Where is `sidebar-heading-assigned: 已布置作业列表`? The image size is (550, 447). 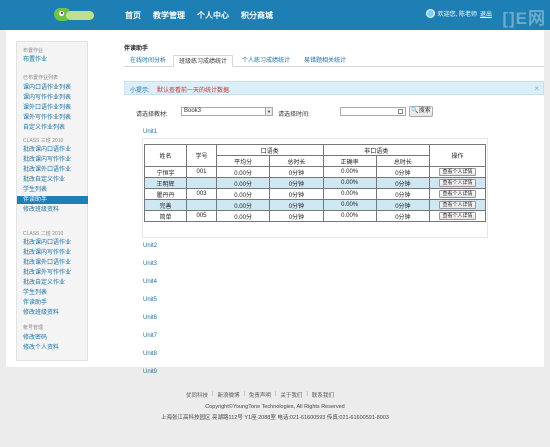
sidebar-heading-assigned: 已布置作业列表 is located at coordinates (41, 78).